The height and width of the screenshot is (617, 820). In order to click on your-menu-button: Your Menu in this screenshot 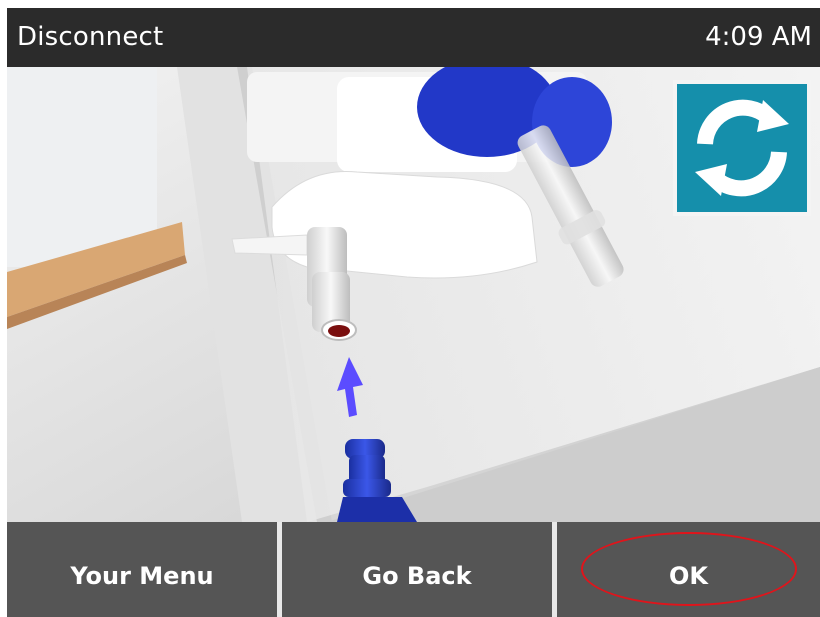, I will do `click(142, 569)`.